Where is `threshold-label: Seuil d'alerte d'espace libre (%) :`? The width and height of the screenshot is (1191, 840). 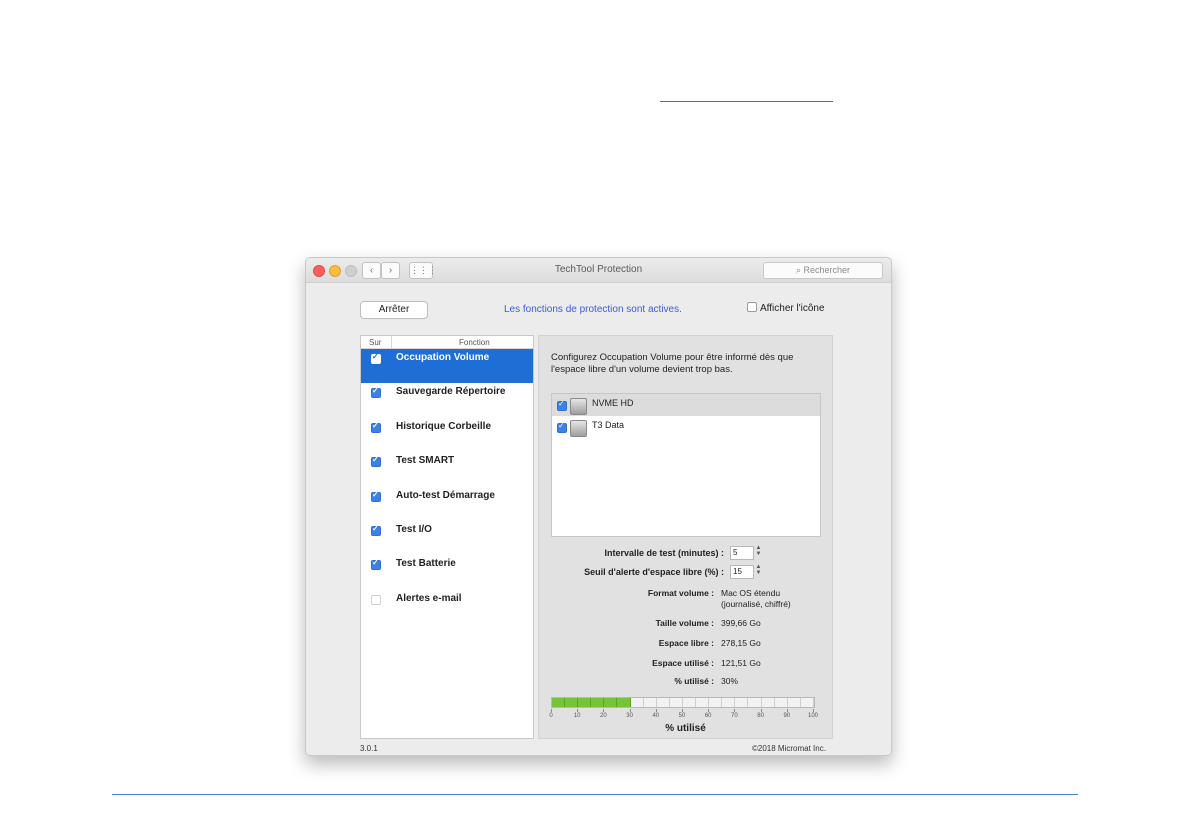
threshold-label: Seuil d'alerte d'espace libre (%) : is located at coordinates (654, 572).